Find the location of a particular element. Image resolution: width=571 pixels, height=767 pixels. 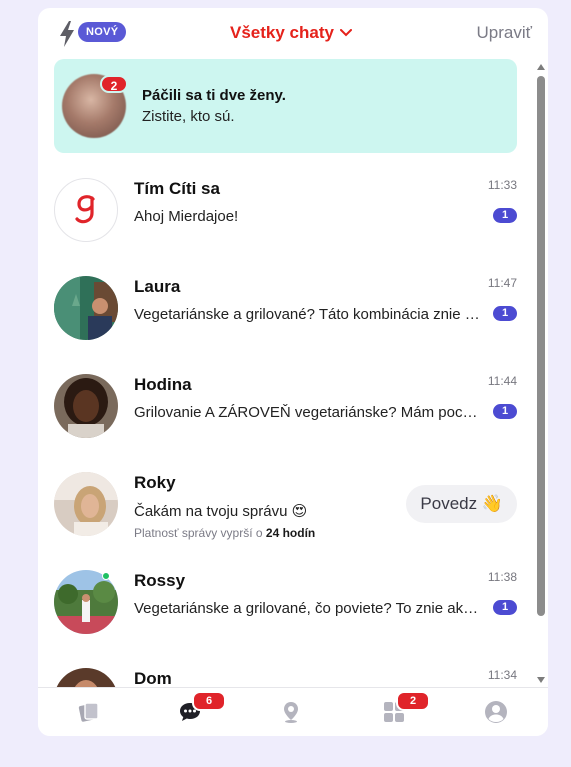

say-hi-button: Povedz 👋 is located at coordinates (461, 504).